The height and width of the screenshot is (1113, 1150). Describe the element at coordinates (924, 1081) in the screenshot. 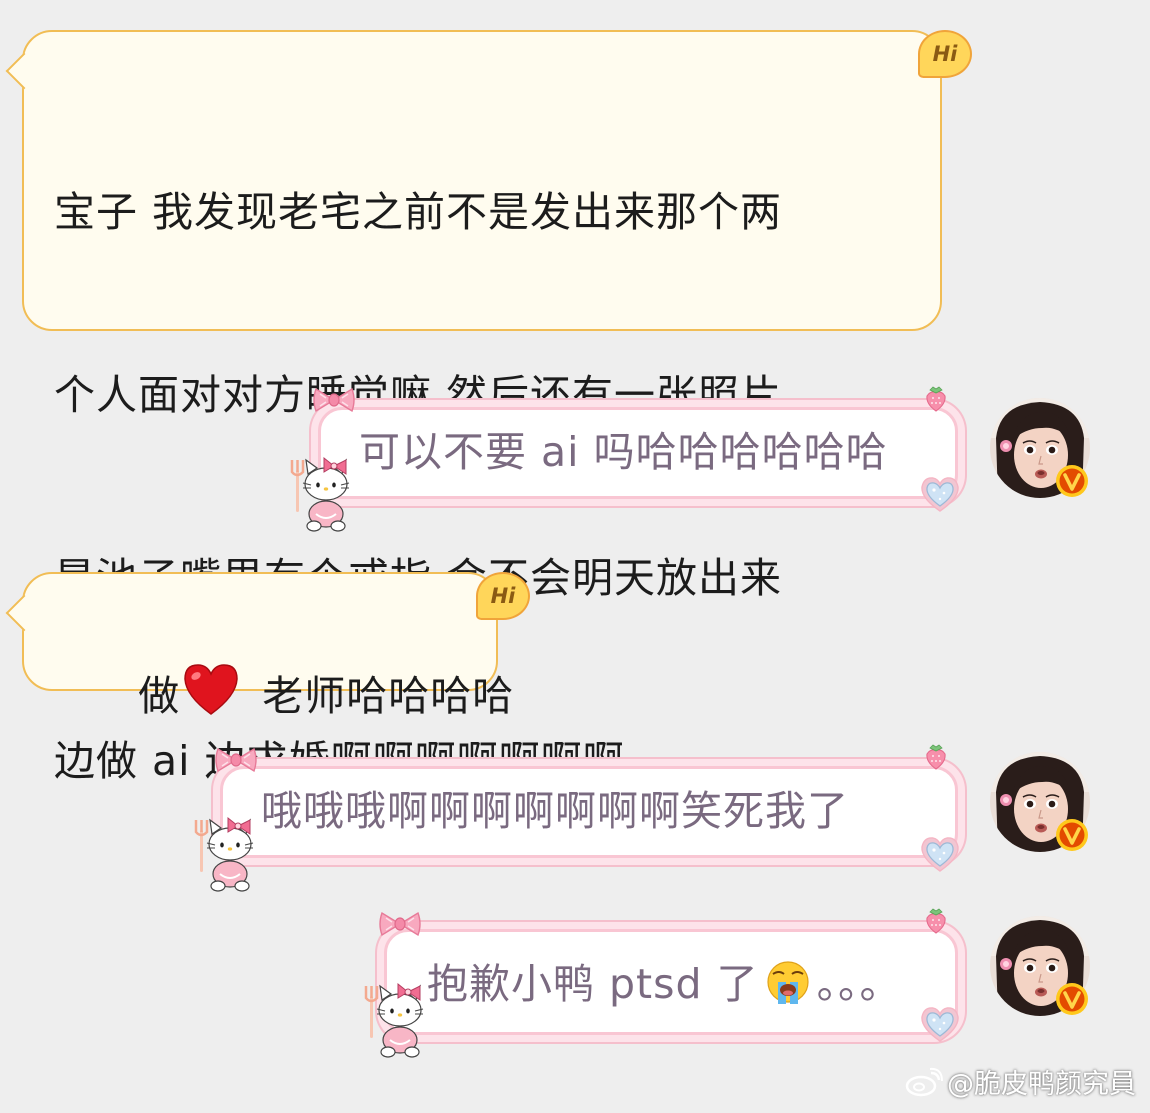

I see `weibo-icon` at that location.